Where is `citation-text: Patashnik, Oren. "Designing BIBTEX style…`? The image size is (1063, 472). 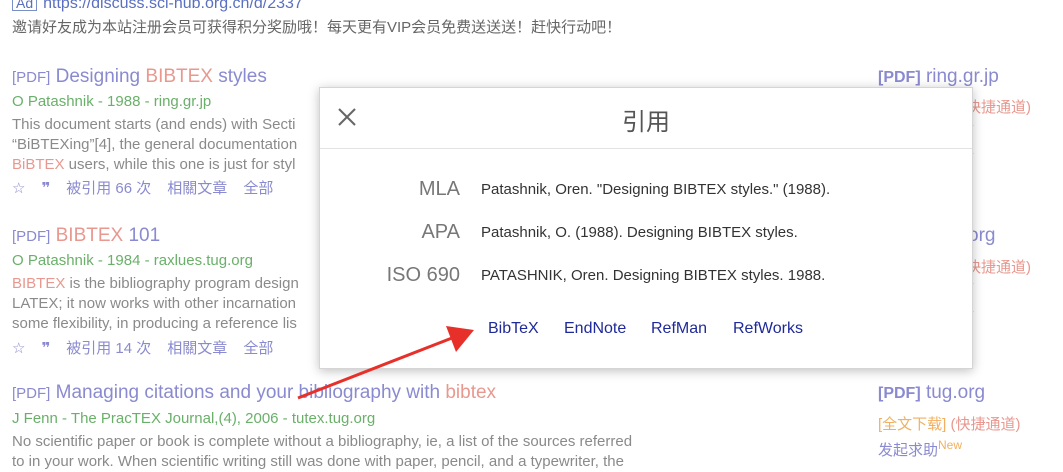 citation-text: Patashnik, Oren. "Designing BIBTEX style… is located at coordinates (655, 189).